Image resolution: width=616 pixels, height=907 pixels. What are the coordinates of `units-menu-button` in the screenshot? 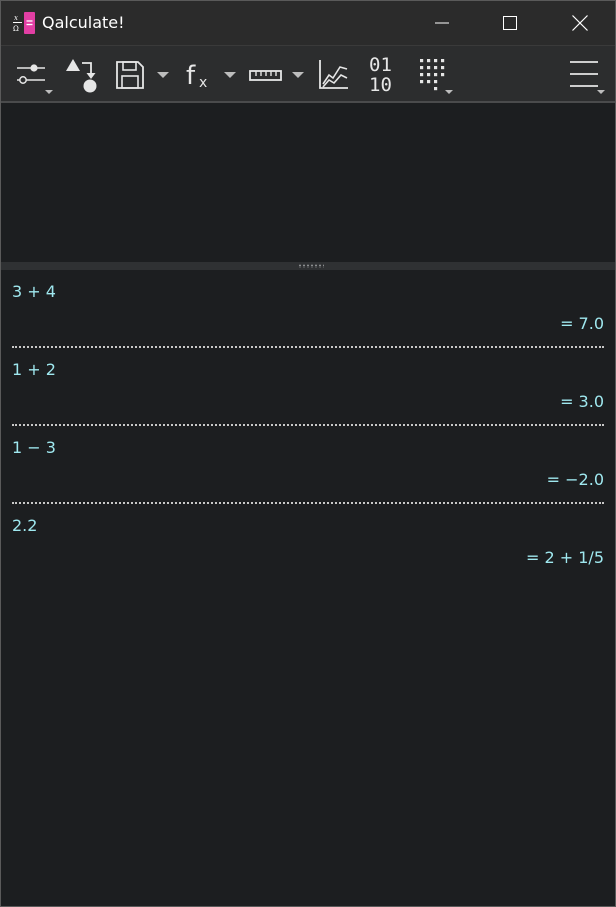 It's located at (279, 74).